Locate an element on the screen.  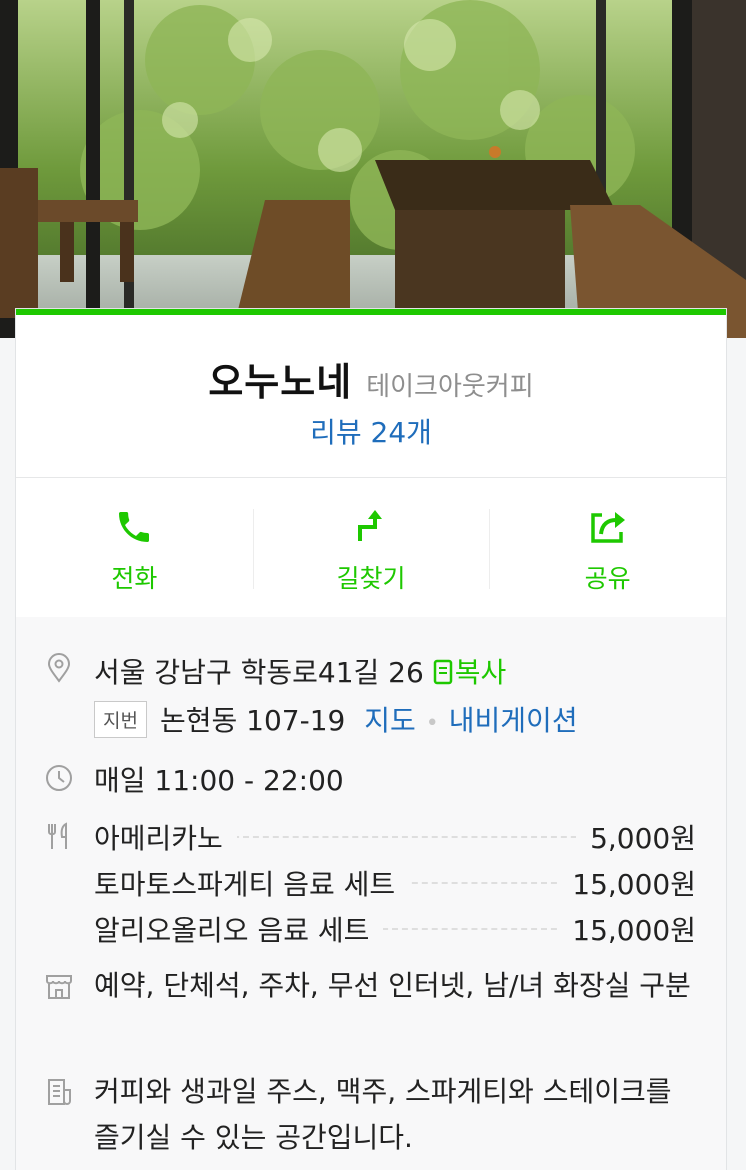
share-button: 공유 is located at coordinates (607, 550).